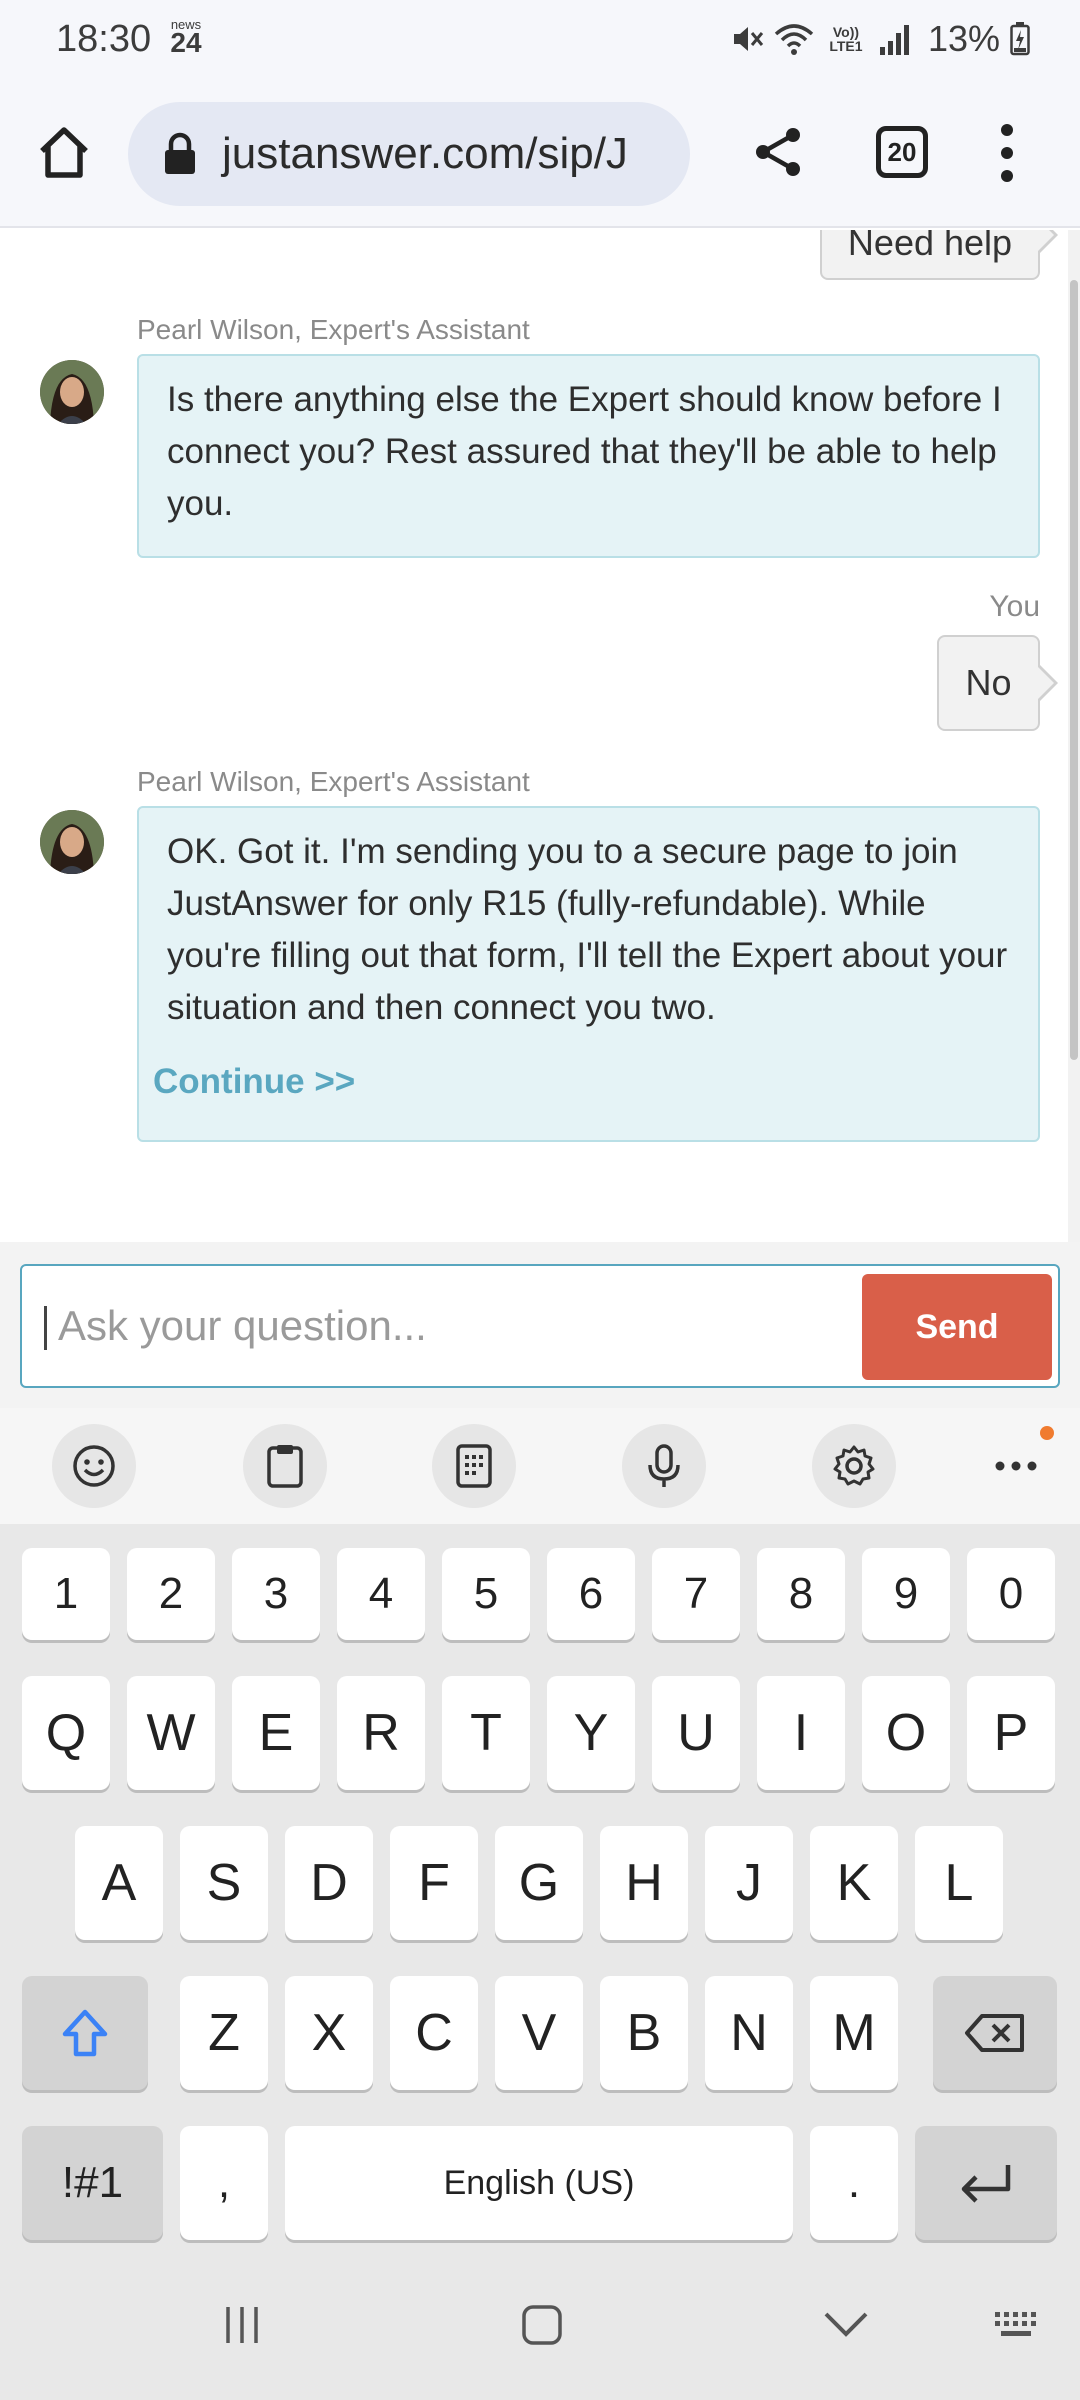 Image resolution: width=1080 pixels, height=2400 pixels. I want to click on key-q: Q, so click(66, 1733).